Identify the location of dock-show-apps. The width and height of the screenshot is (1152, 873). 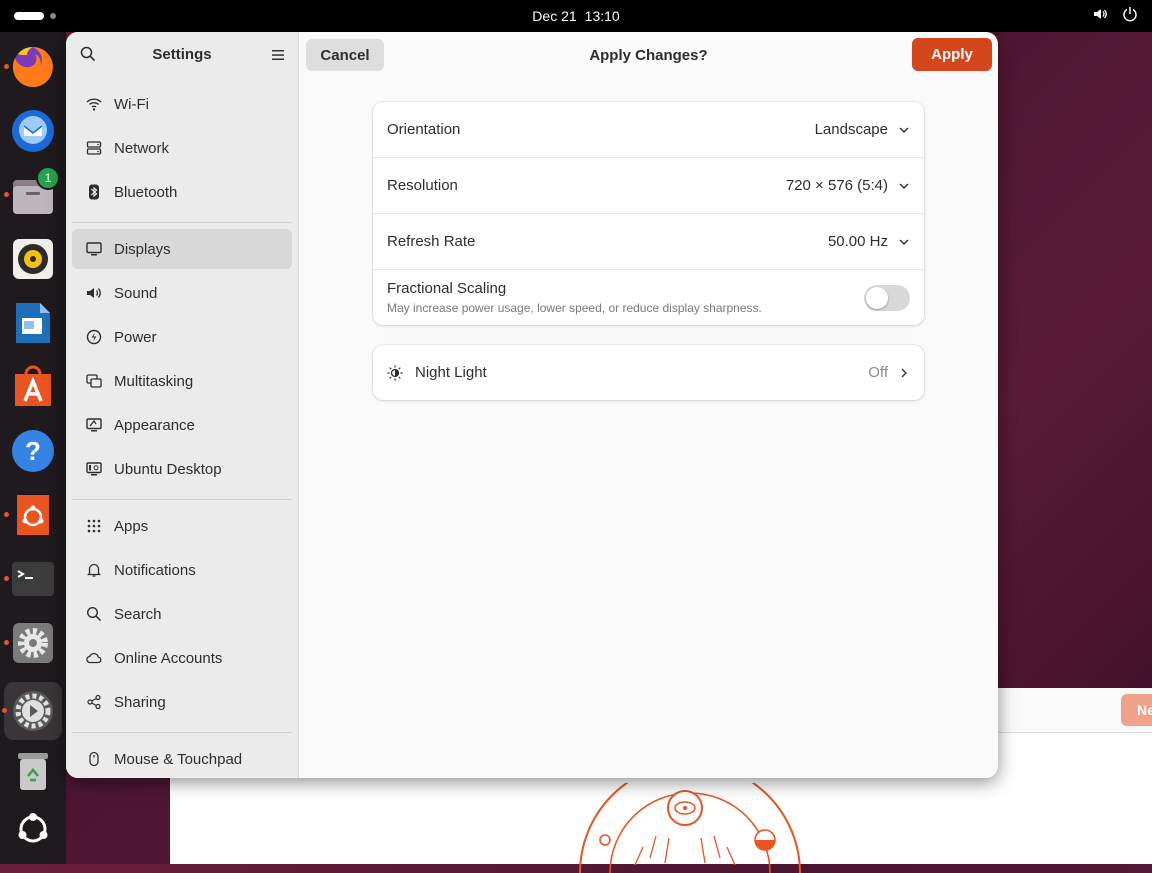
(33, 829).